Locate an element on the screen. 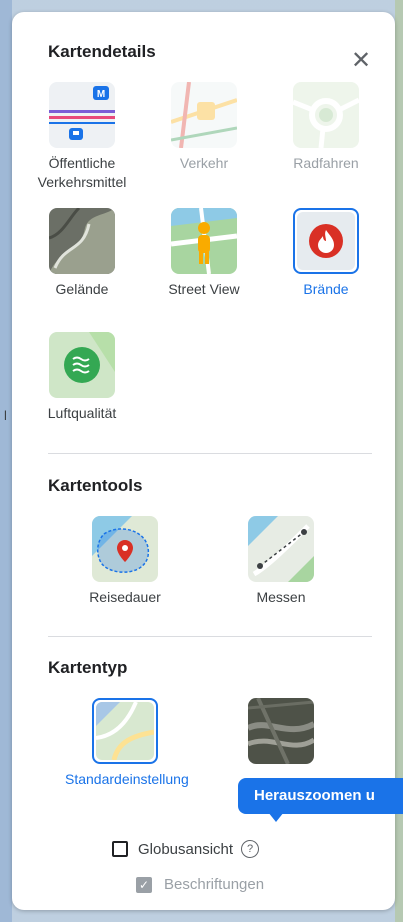  tool-travel-time: Reisedauer is located at coordinates (125, 561).